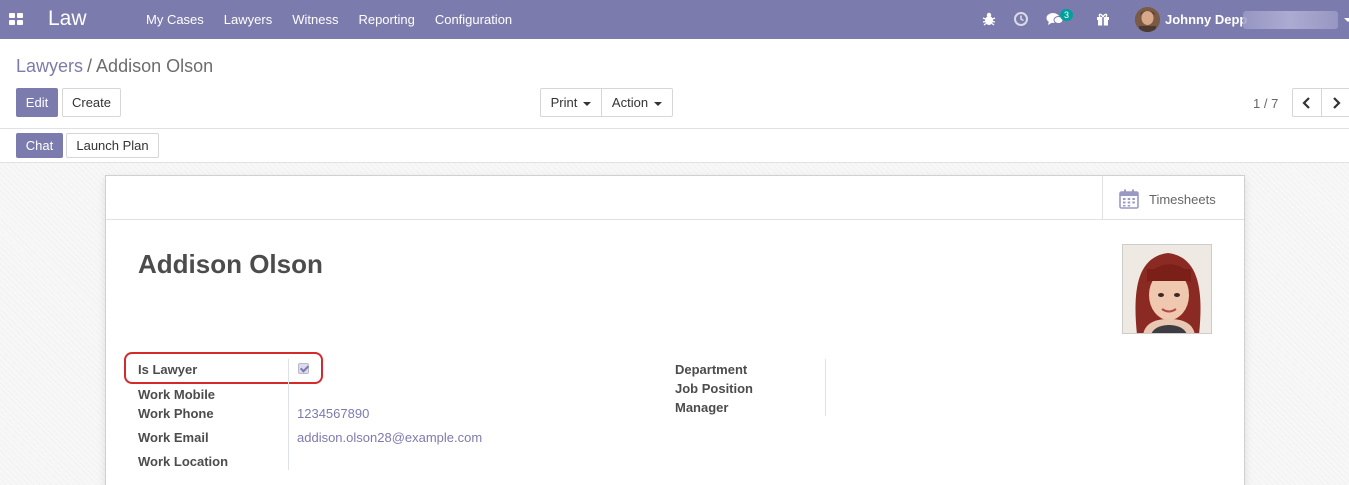 The image size is (1349, 485). I want to click on breadcrumb-current: Addison Olson, so click(155, 66).